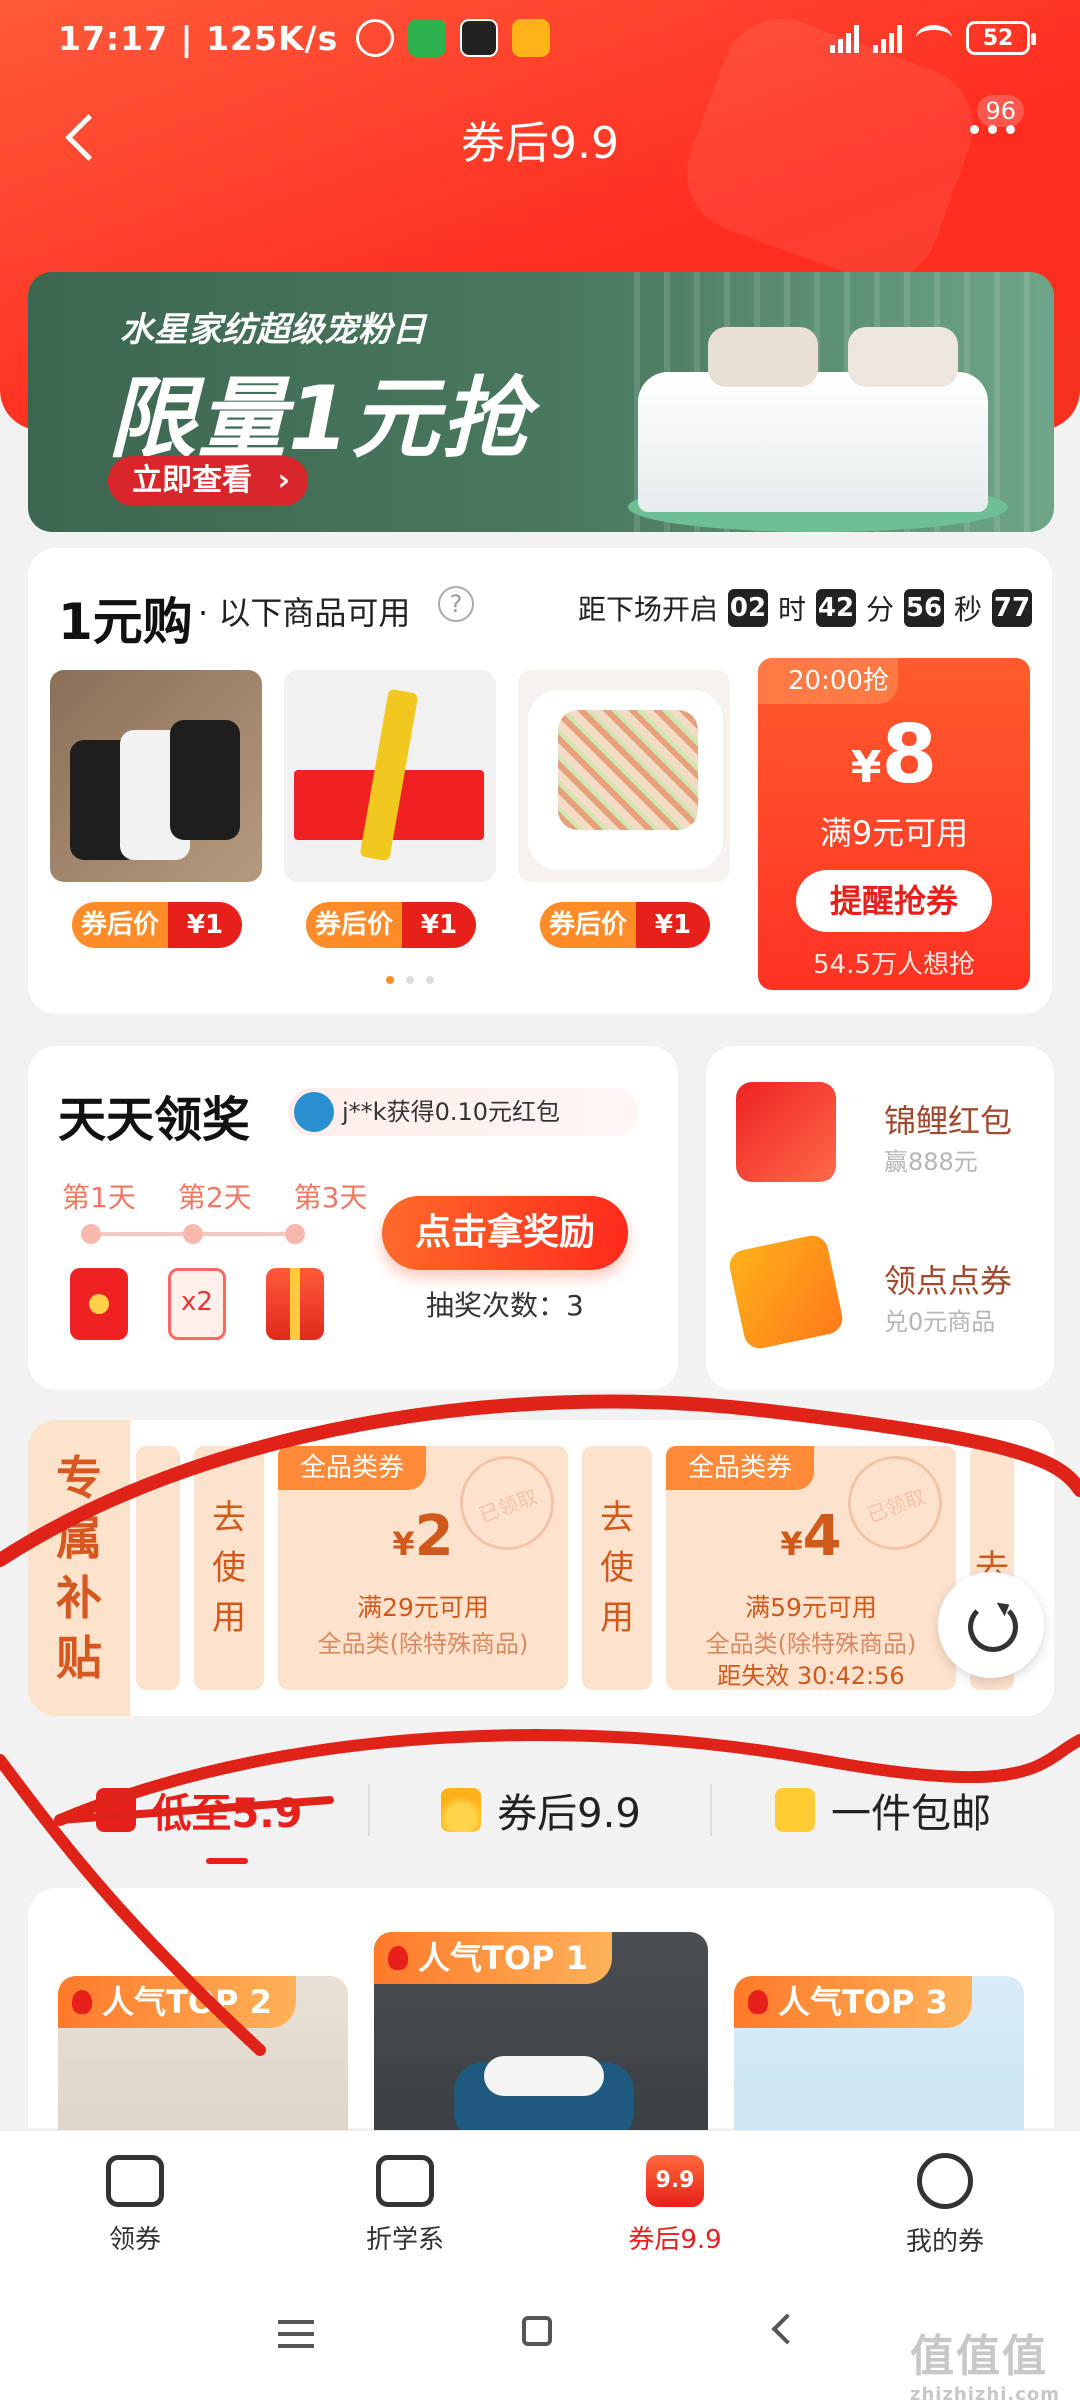 This screenshot has width=1080, height=2400. What do you see at coordinates (273, 330) in the screenshot?
I see `banner-subtitle: 水星家纺超级宠粉日` at bounding box center [273, 330].